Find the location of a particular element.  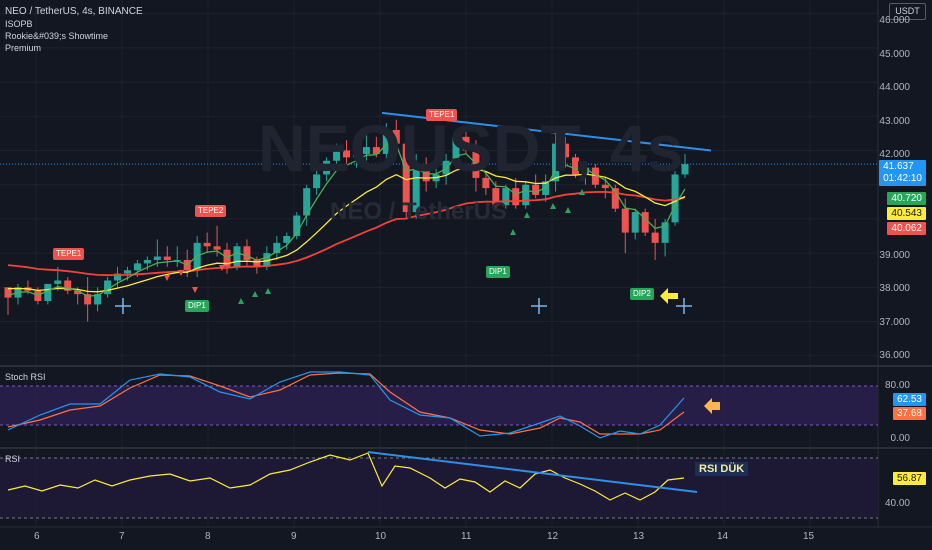

time-tick: 8 is located at coordinates (208, 536).